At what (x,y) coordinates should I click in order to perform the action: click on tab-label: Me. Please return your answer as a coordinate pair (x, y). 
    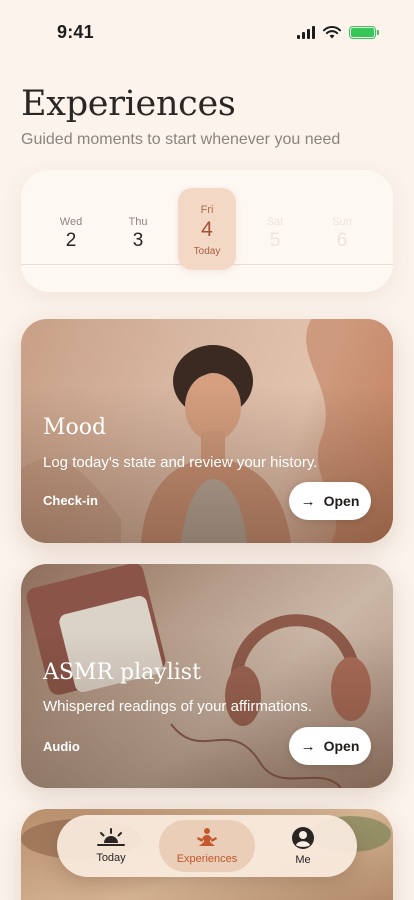
    Looking at the image, I should click on (303, 860).